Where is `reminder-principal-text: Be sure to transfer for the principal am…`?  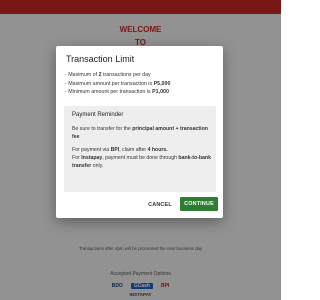 reminder-principal-text: Be sure to transfer for the principal am… is located at coordinates (140, 133).